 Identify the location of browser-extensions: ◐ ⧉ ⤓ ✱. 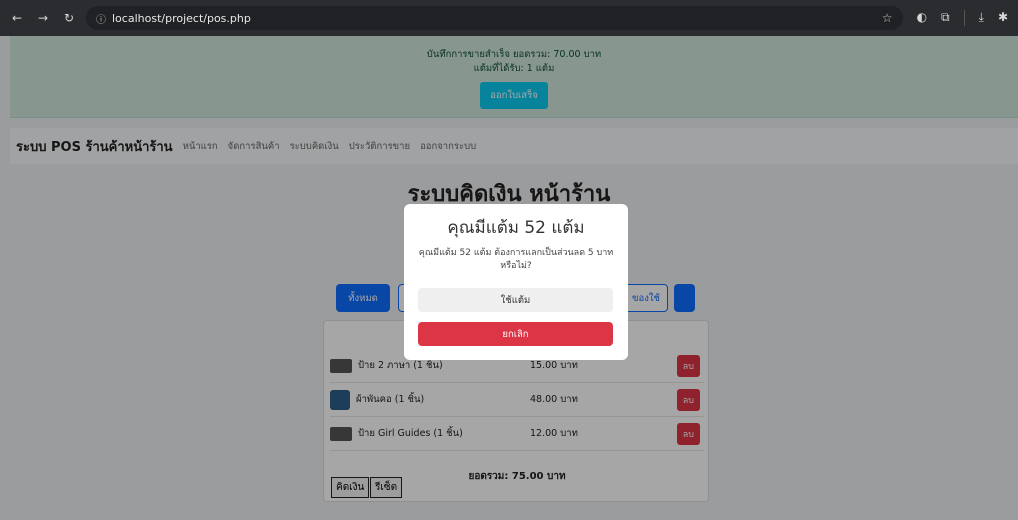
(962, 18).